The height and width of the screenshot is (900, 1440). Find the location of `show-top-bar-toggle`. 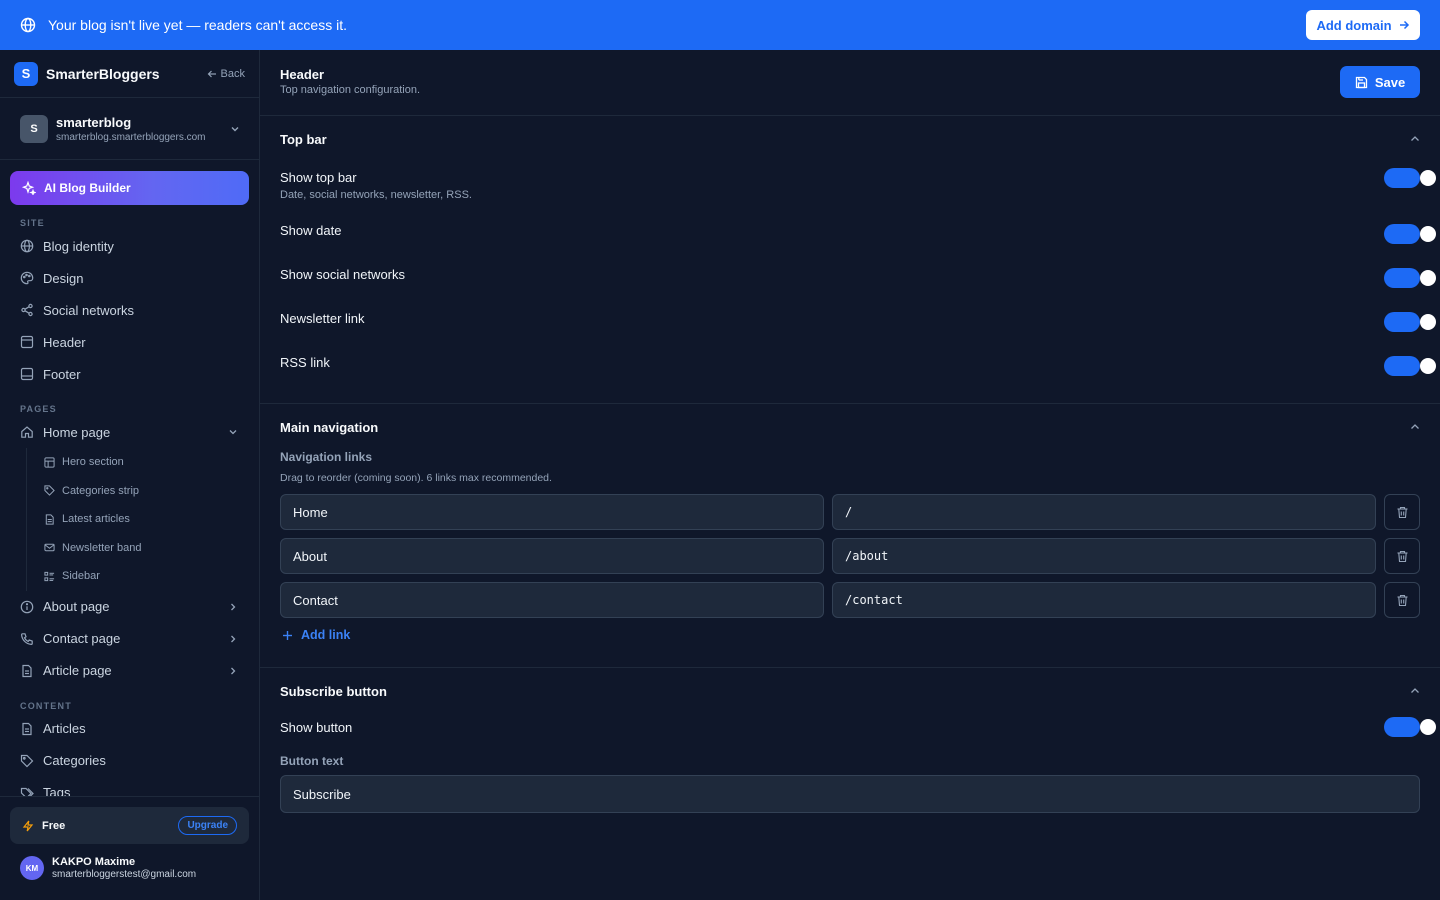

show-top-bar-toggle is located at coordinates (1410, 178).